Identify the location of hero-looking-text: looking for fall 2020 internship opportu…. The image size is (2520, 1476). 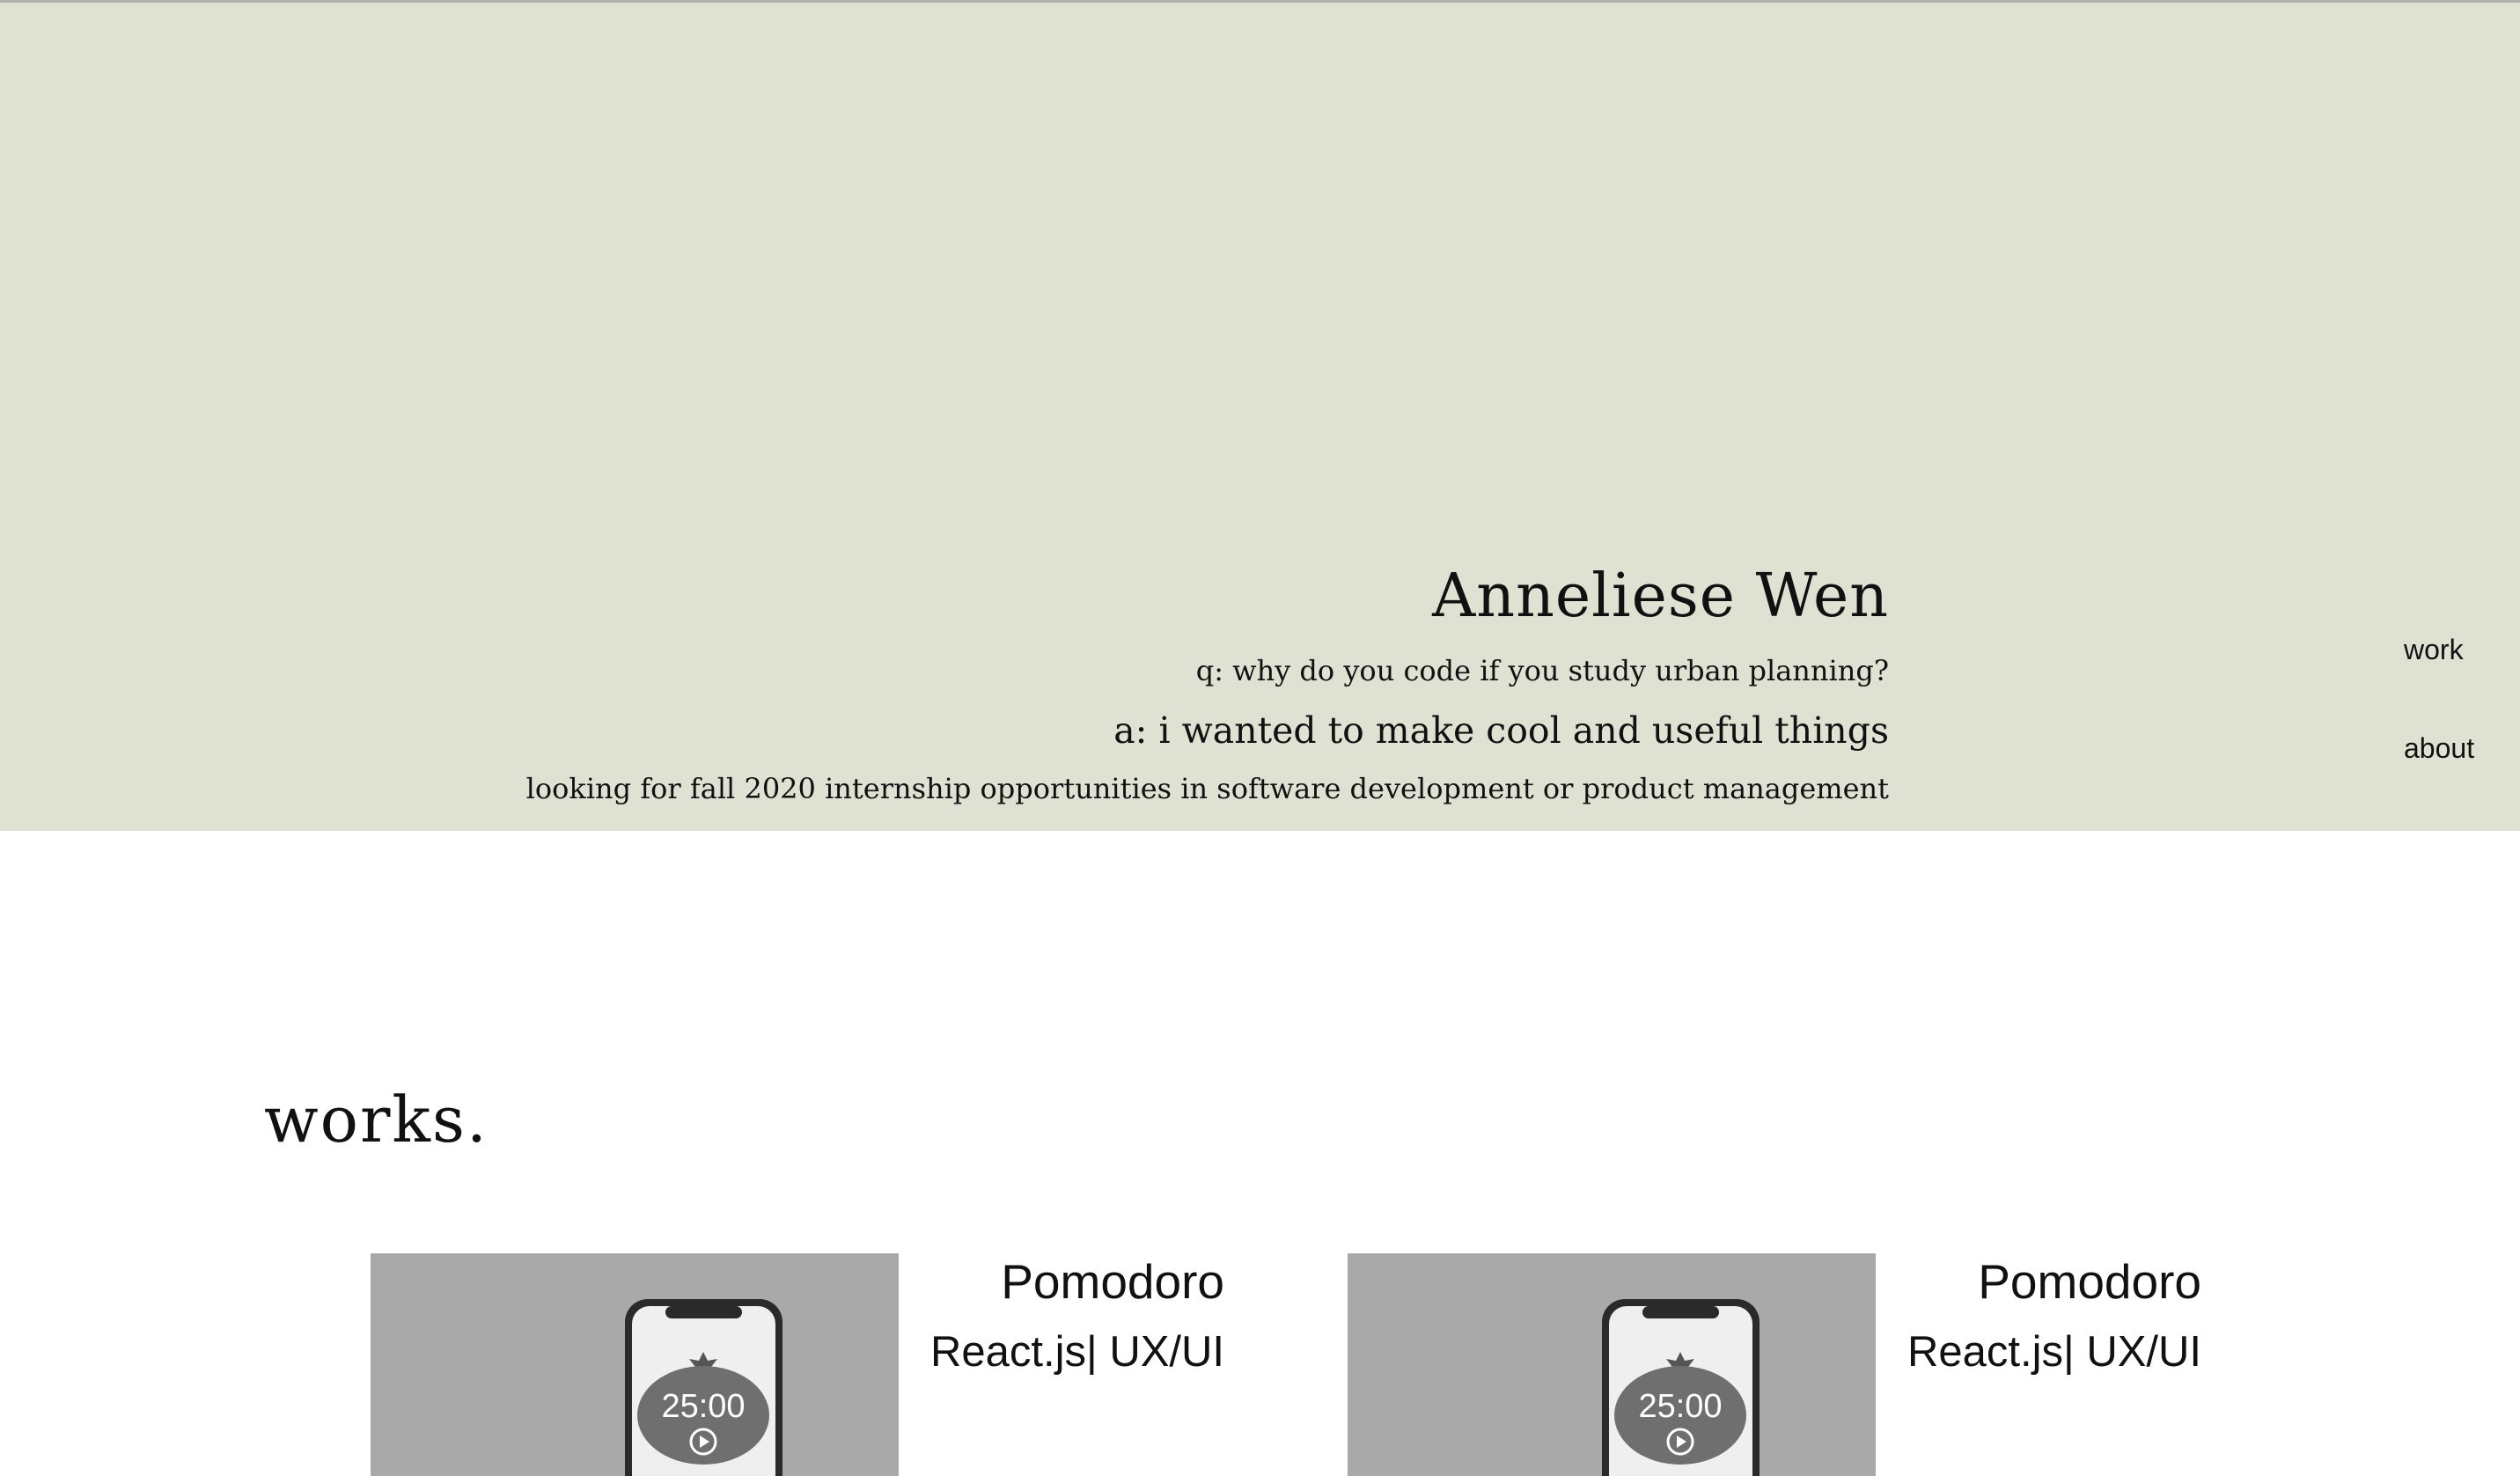
(1207, 788).